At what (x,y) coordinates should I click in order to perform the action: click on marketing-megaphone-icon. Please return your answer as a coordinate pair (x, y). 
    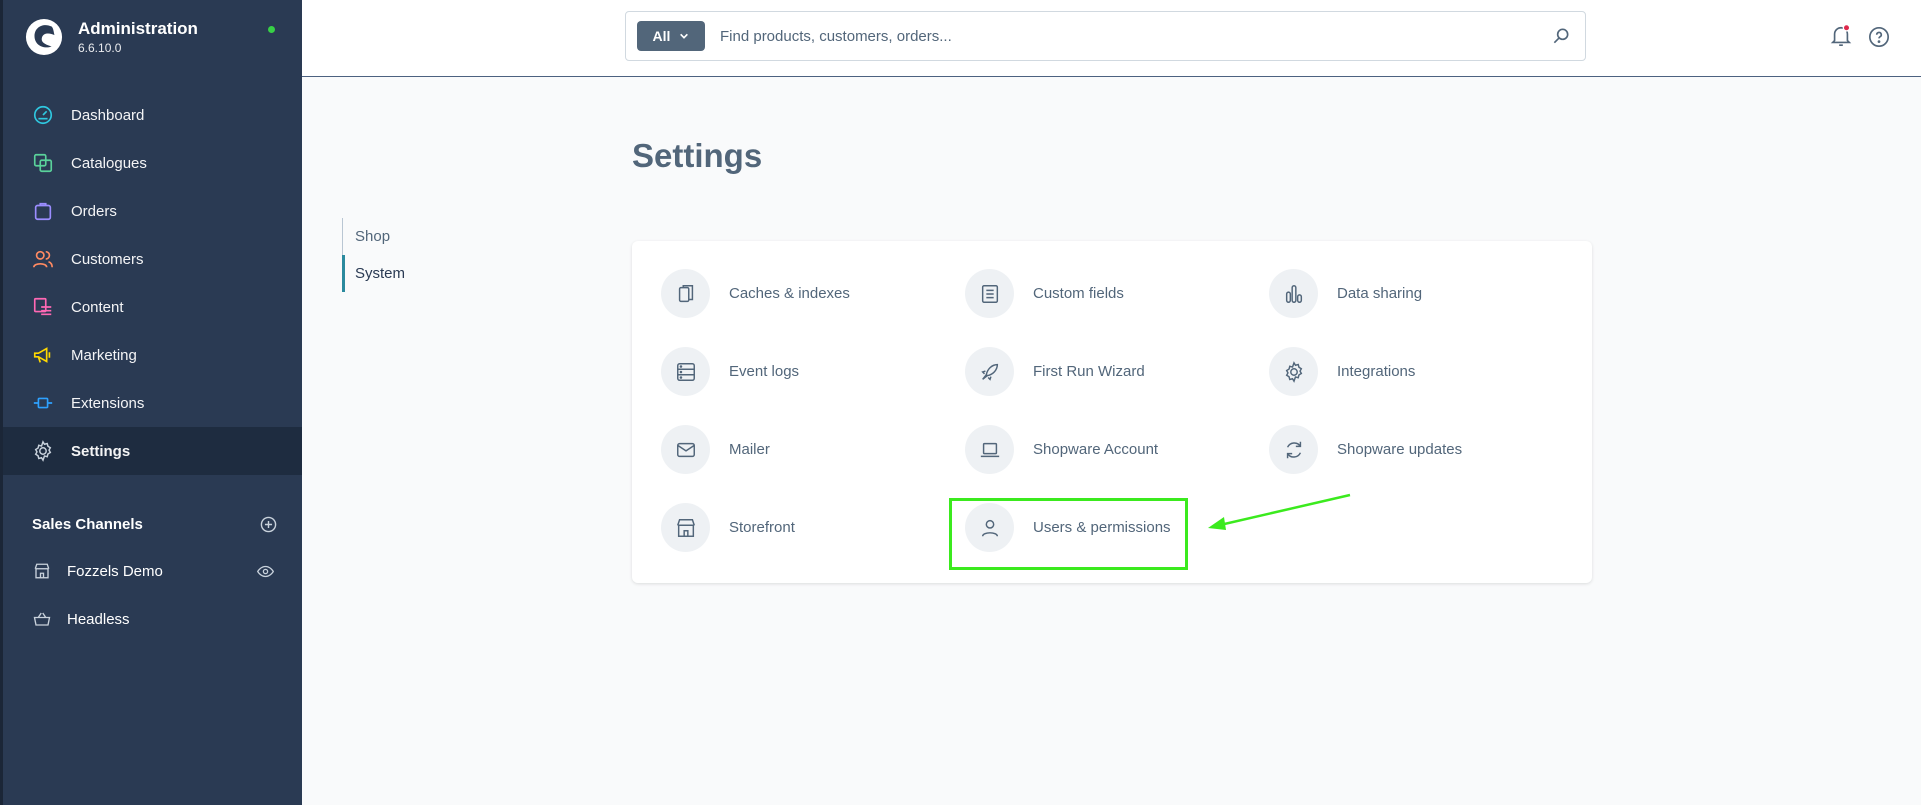
    Looking at the image, I should click on (43, 355).